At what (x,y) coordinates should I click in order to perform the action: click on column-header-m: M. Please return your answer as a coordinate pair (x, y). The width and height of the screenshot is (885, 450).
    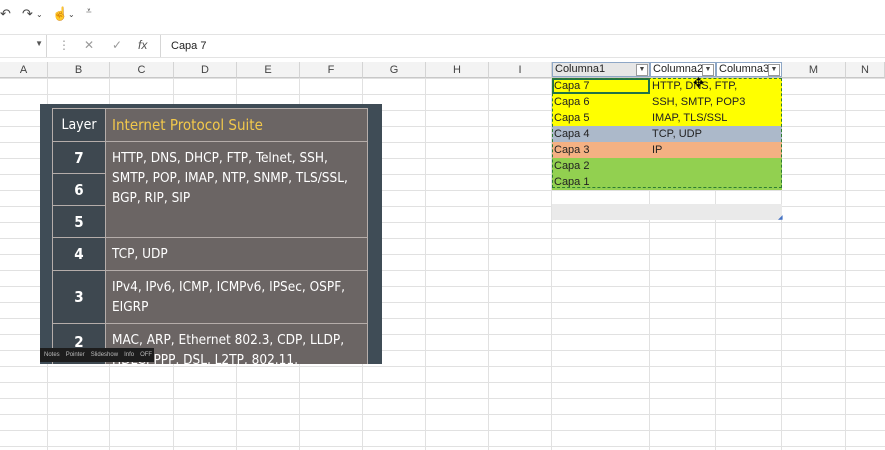
    Looking at the image, I should click on (814, 70).